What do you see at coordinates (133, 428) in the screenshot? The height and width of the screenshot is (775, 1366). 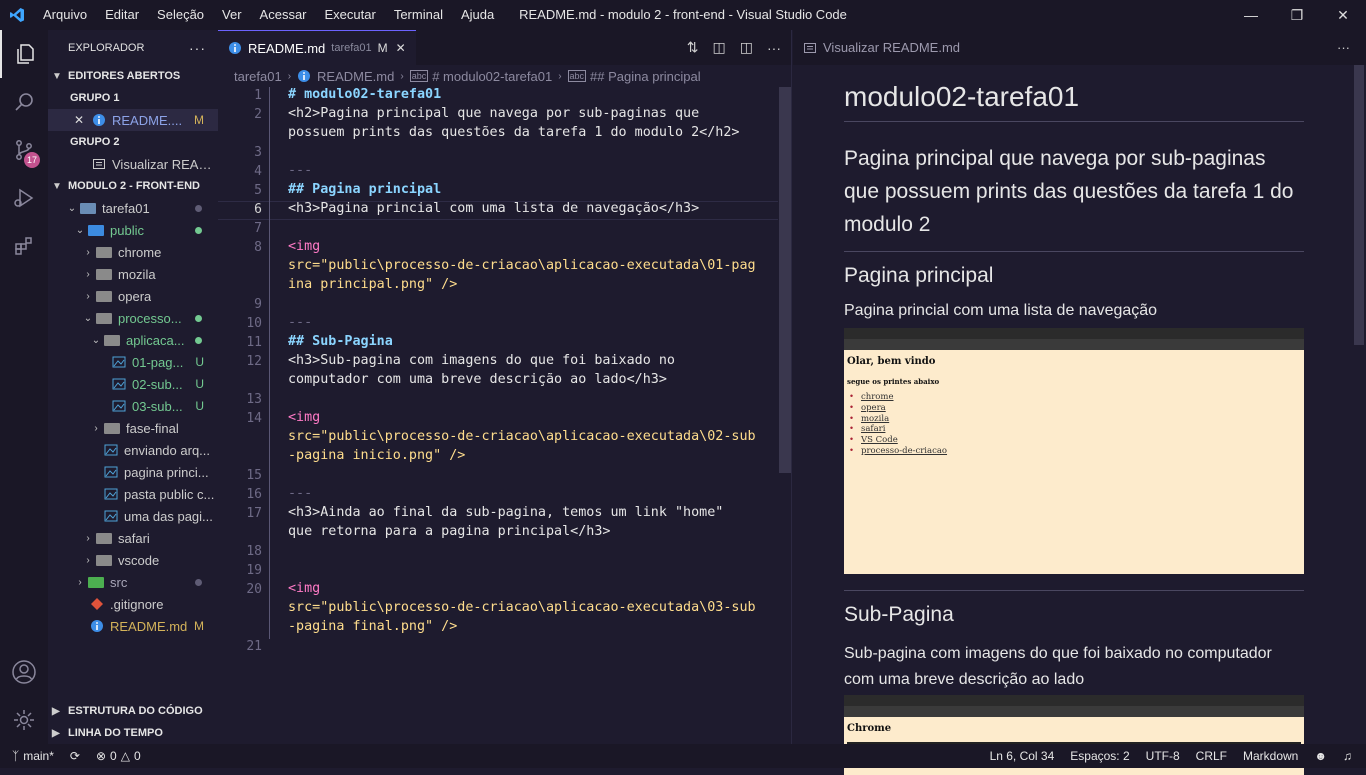 I see `tree-folder-fase-final: › fase-final` at bounding box center [133, 428].